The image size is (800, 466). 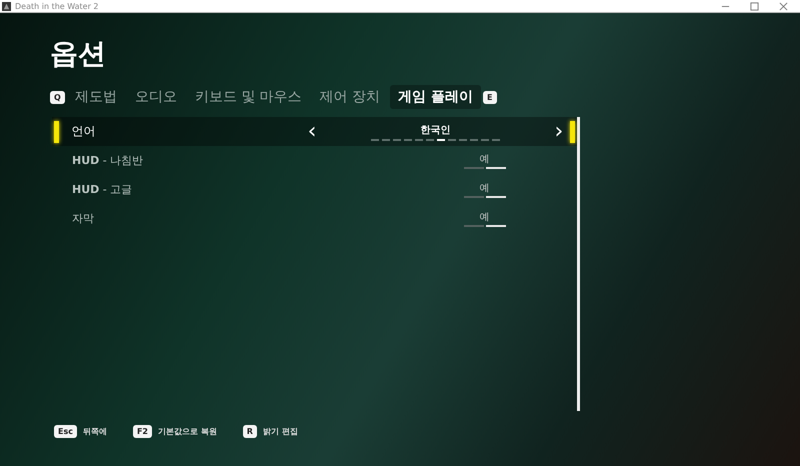 What do you see at coordinates (57, 6) in the screenshot?
I see `window-title: Death in the Water 2` at bounding box center [57, 6].